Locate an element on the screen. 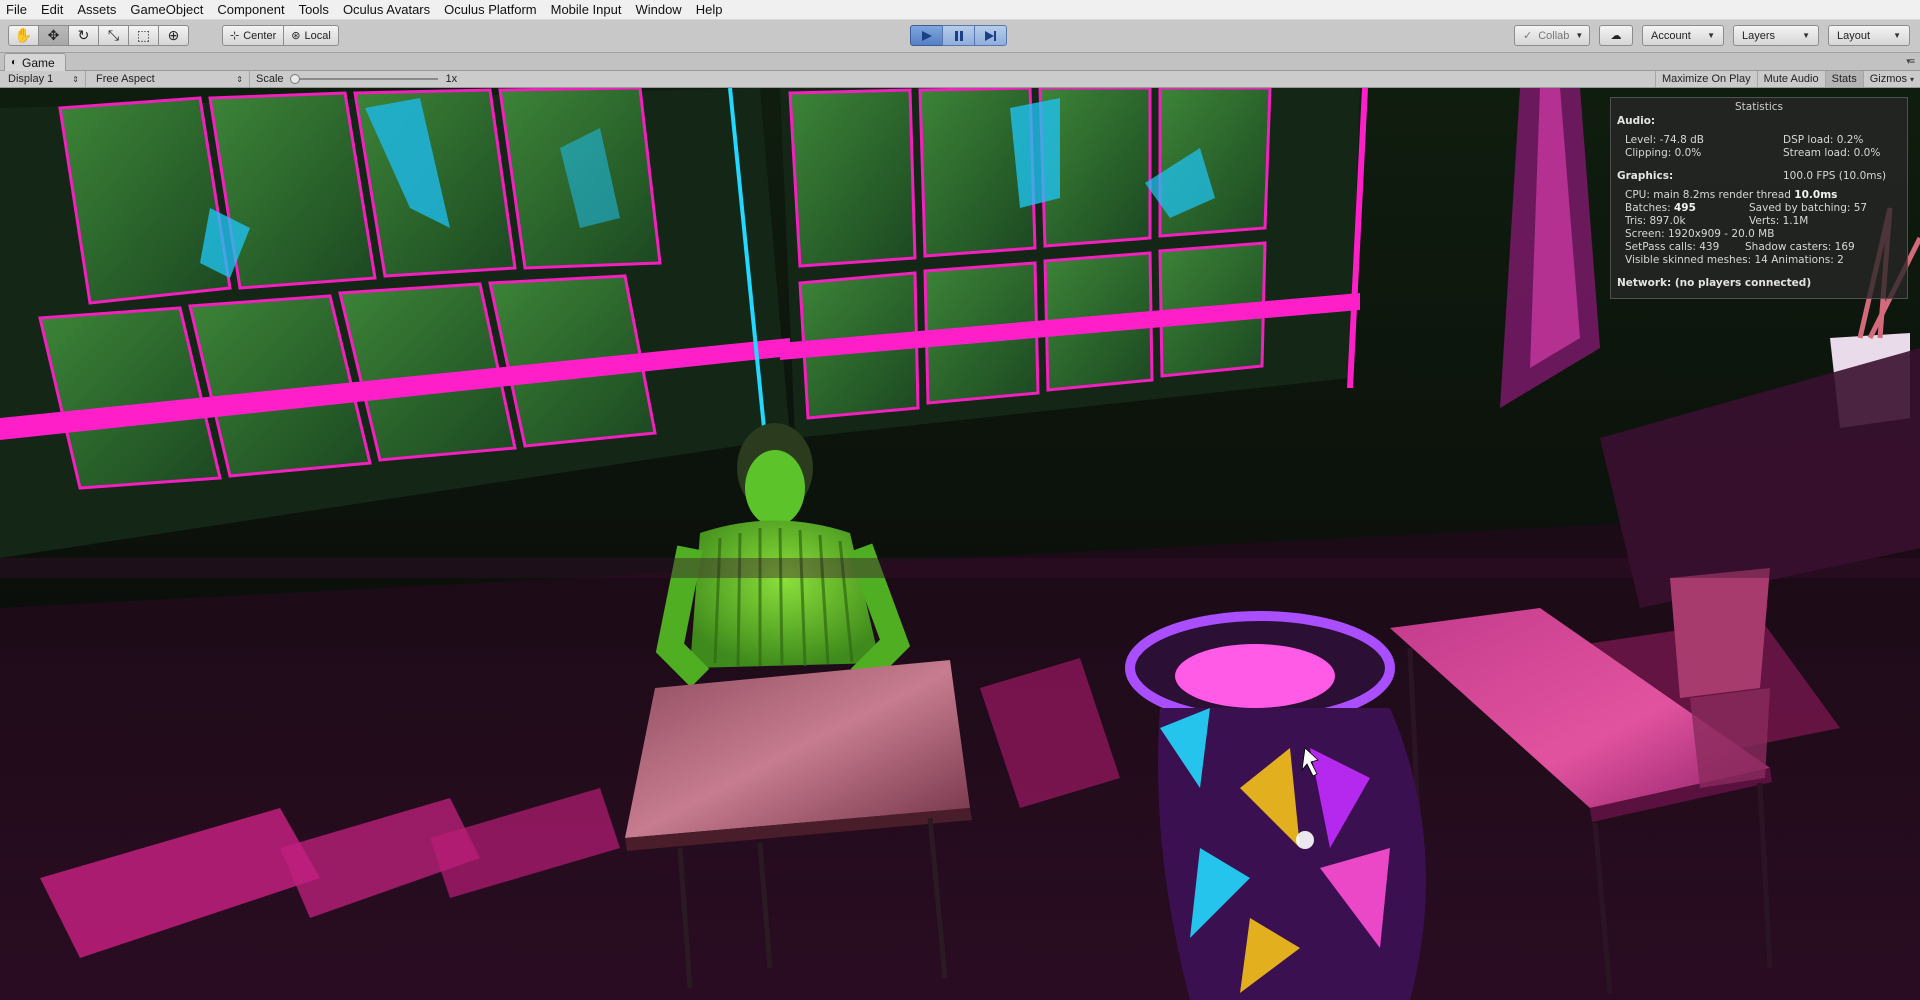 The height and width of the screenshot is (1000, 1920). dsp-load: DSP load: 0.2% is located at coordinates (1823, 140).